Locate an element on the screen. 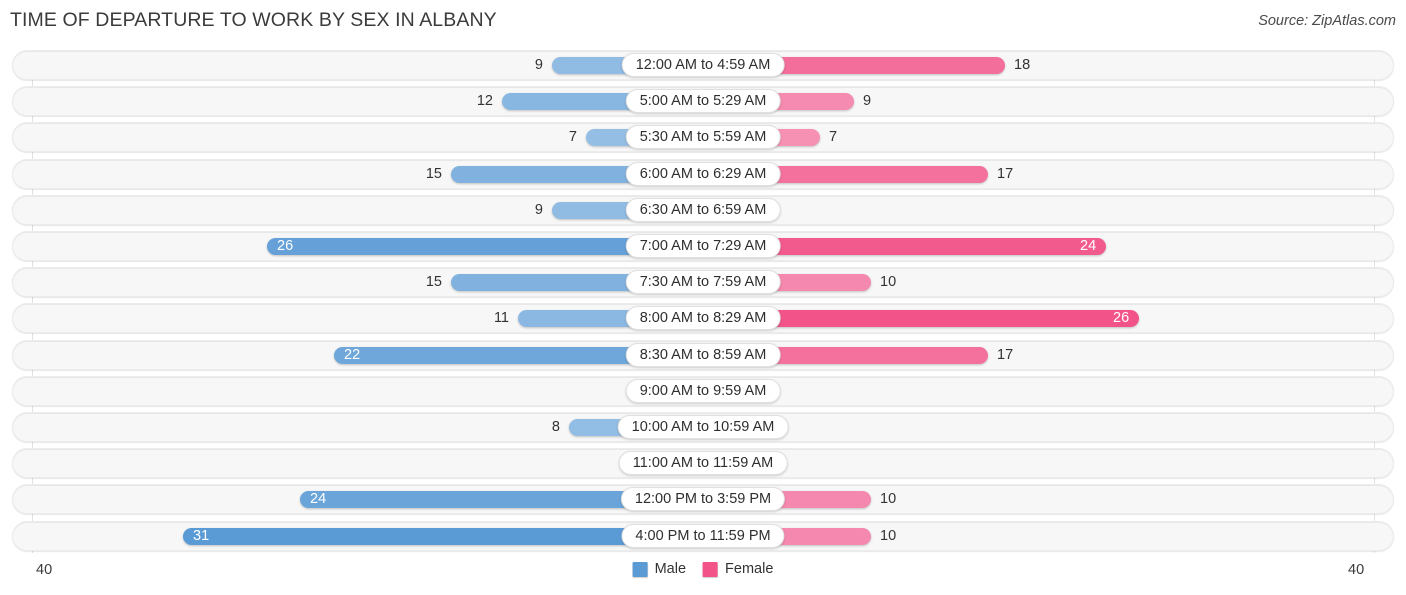  row-category-label: 12:00 PM to 3:59 PM is located at coordinates (703, 499).